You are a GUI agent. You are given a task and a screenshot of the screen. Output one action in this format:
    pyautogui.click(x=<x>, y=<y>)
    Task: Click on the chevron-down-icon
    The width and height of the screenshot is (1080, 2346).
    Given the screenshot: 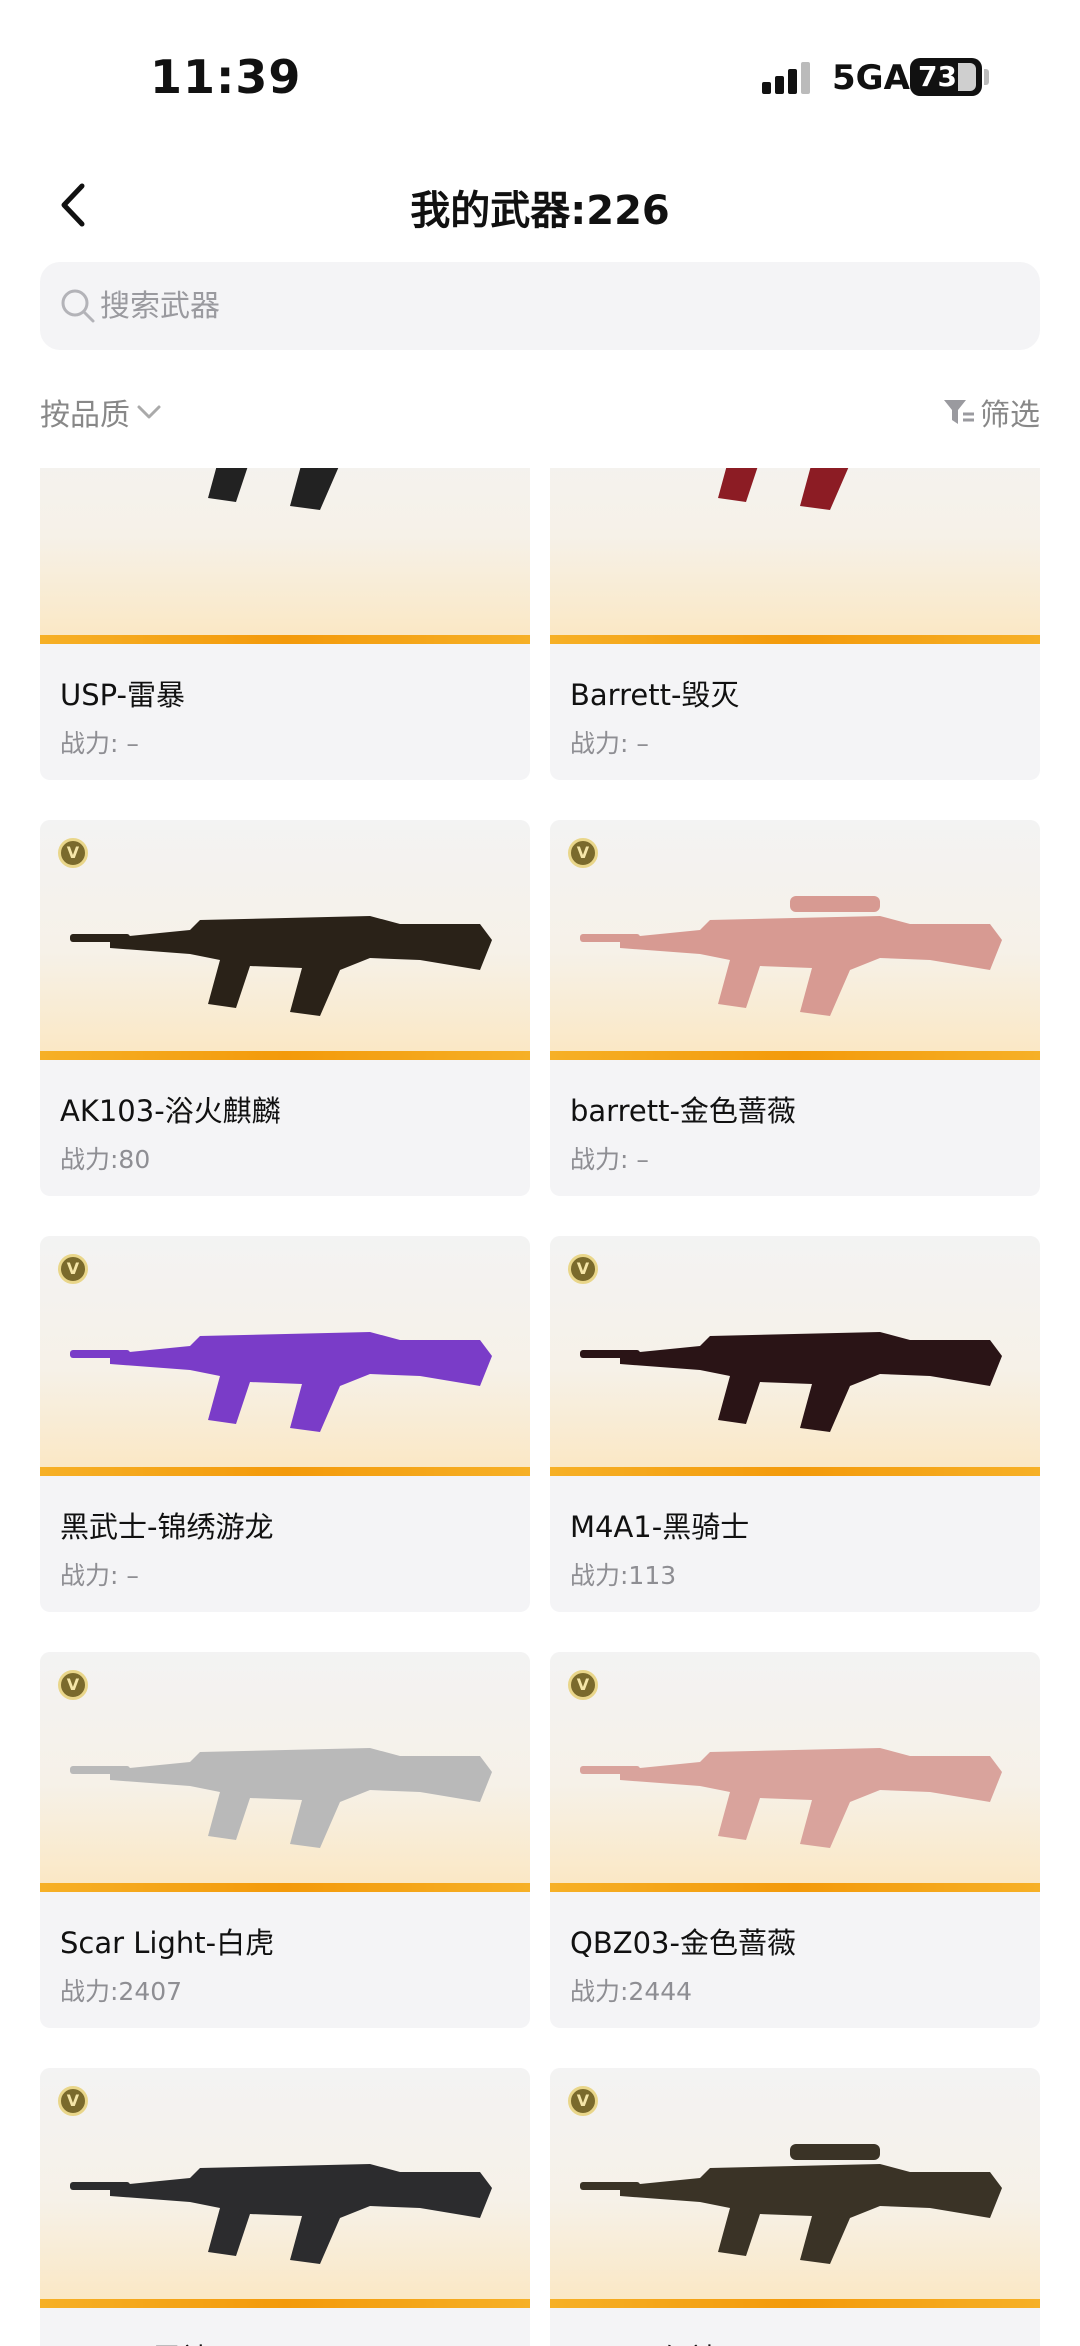 What is the action you would take?
    pyautogui.click(x=149, y=412)
    